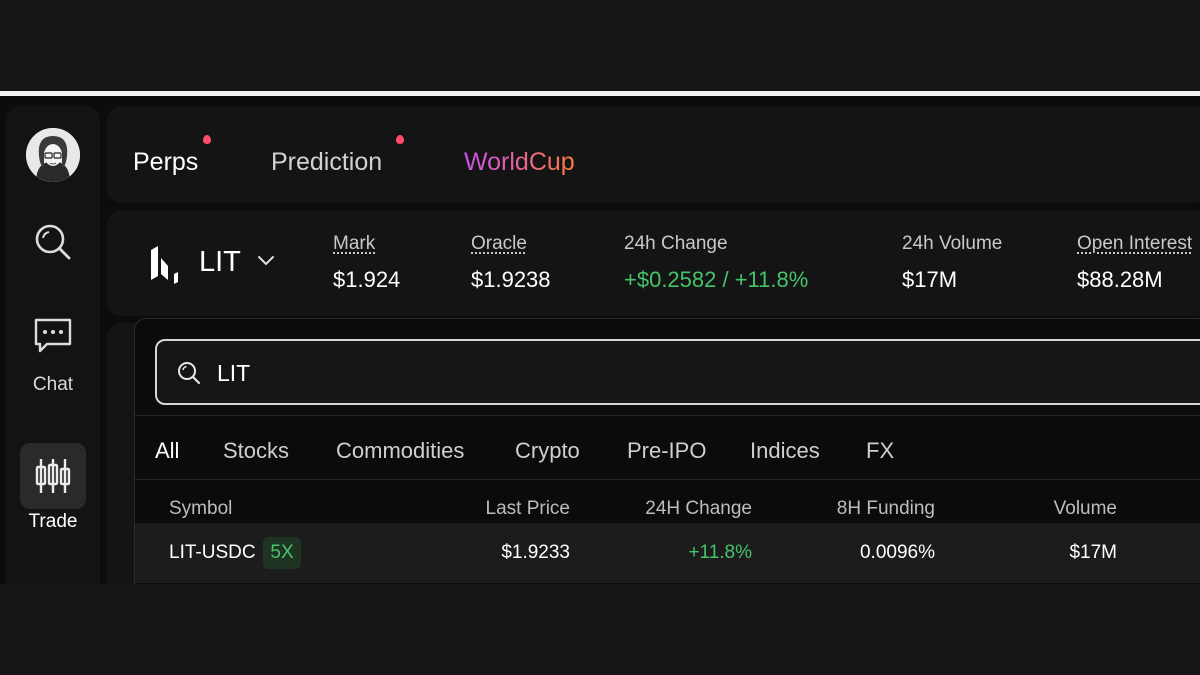 Image resolution: width=1200 pixels, height=675 pixels. What do you see at coordinates (1120, 279) in the screenshot?
I see `open-interest-value: $88.28M` at bounding box center [1120, 279].